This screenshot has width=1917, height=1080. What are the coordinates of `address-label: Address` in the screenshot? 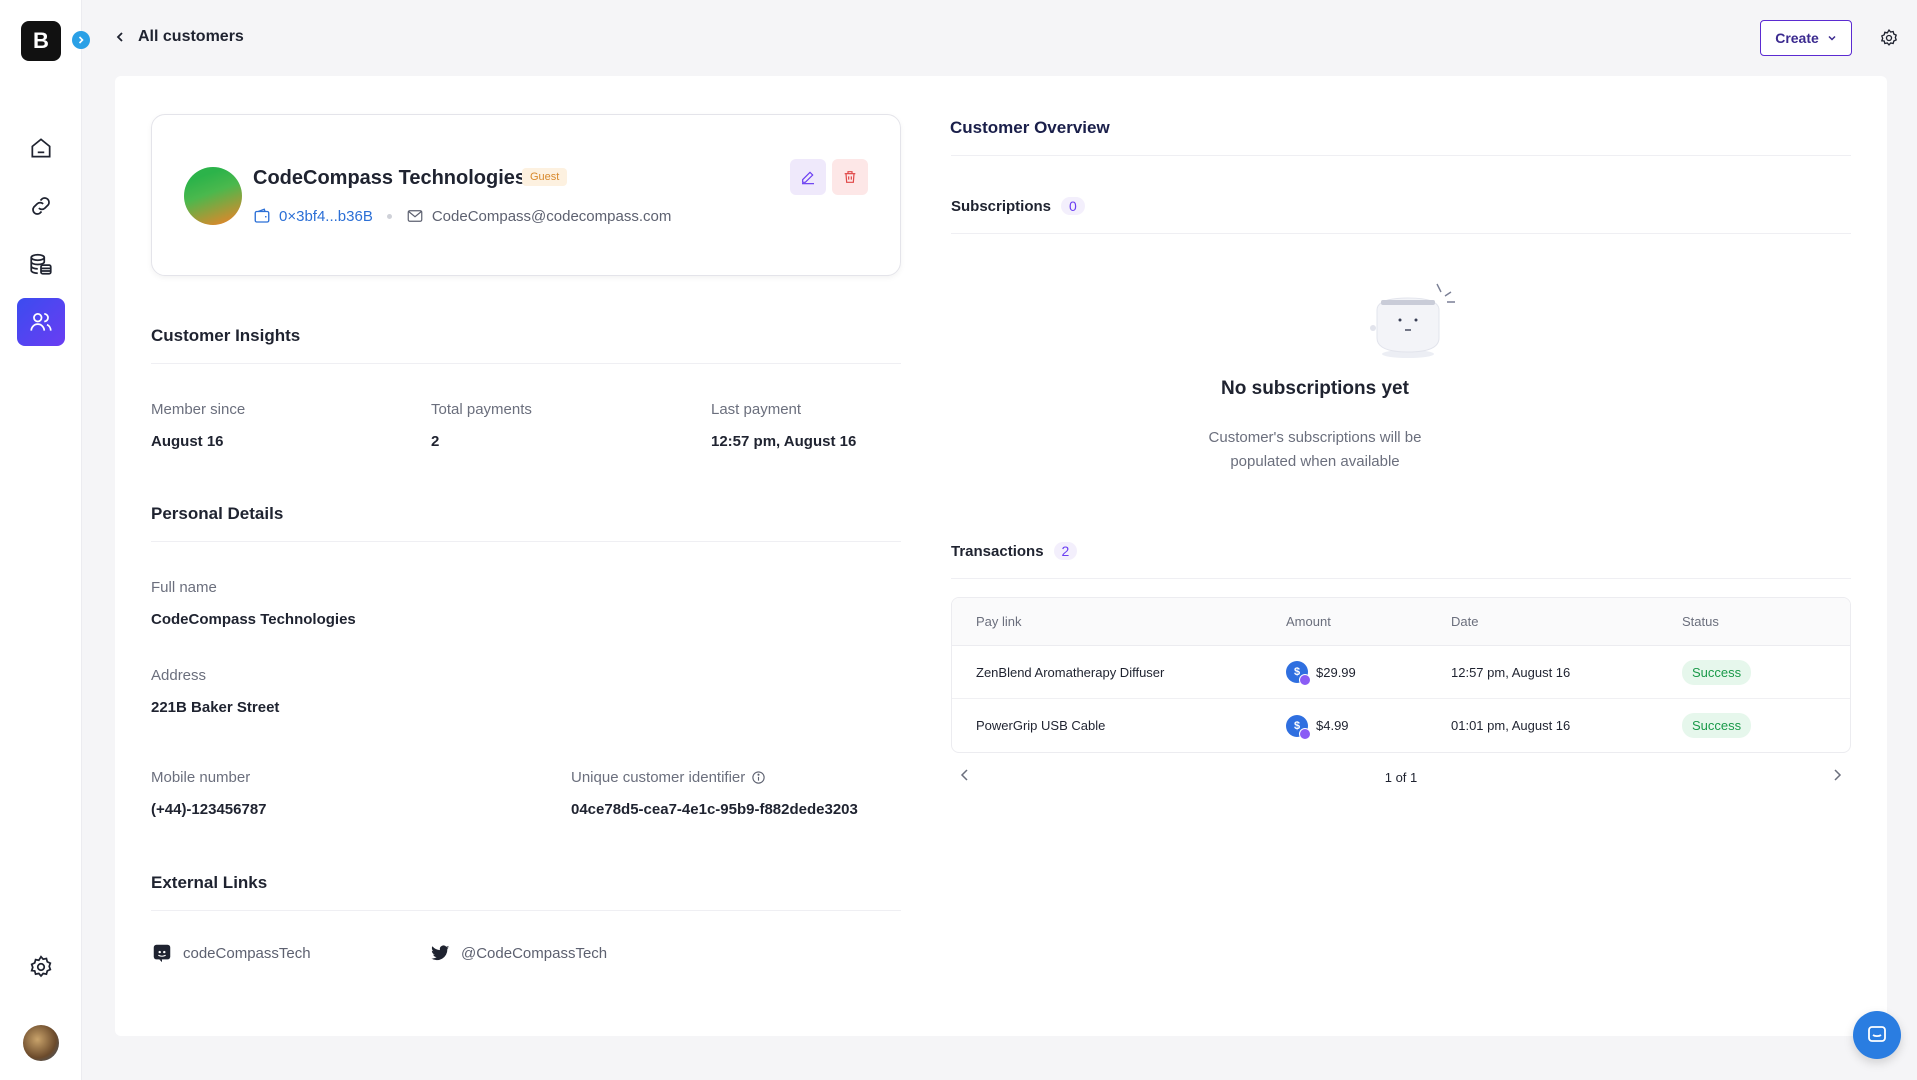 It's located at (179, 675).